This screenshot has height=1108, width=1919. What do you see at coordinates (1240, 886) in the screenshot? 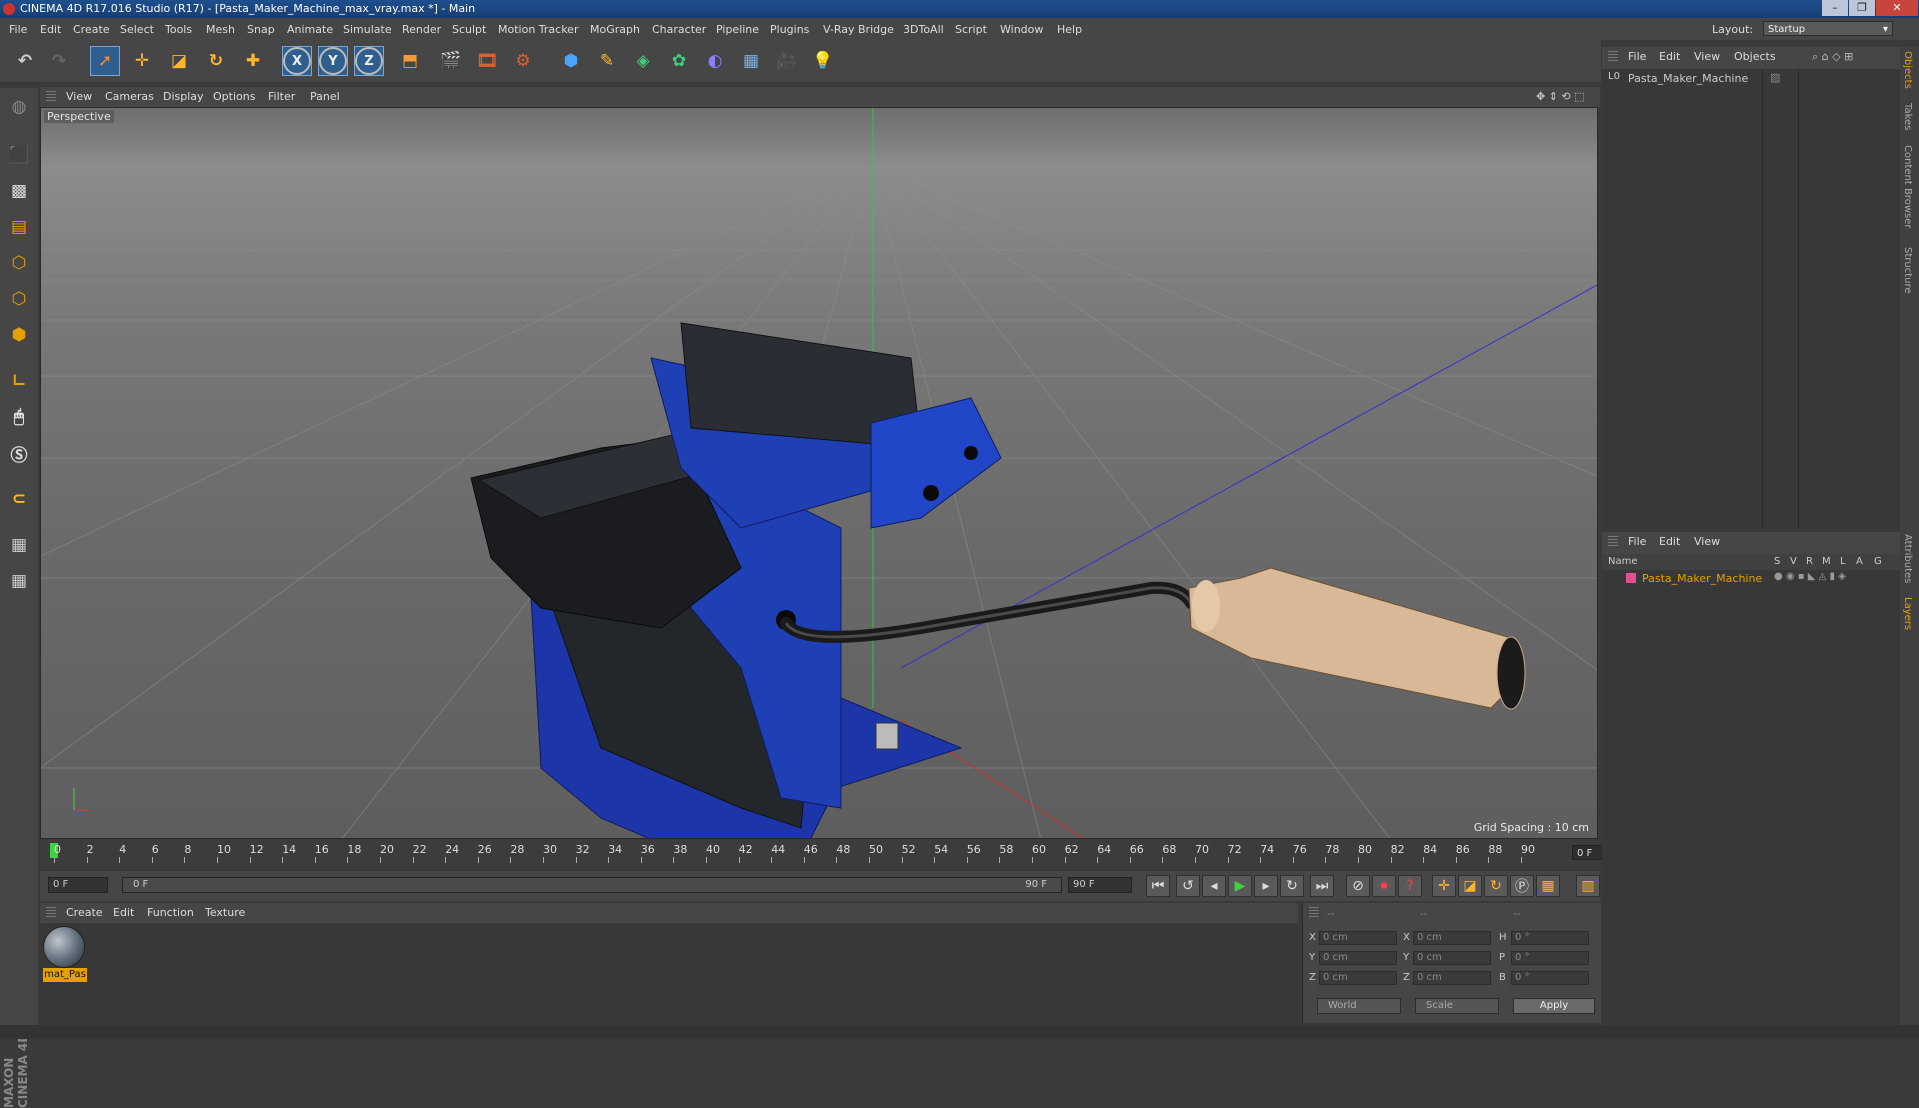
I see `play-icon: ▶` at bounding box center [1240, 886].